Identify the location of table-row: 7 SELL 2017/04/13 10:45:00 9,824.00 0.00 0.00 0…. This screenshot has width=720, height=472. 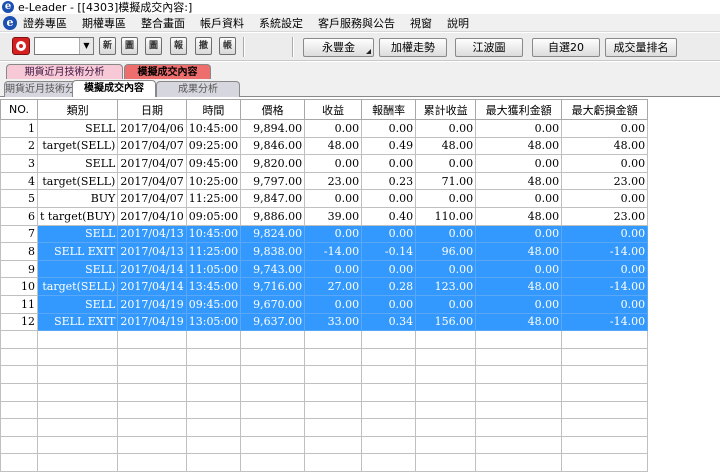
(324, 234).